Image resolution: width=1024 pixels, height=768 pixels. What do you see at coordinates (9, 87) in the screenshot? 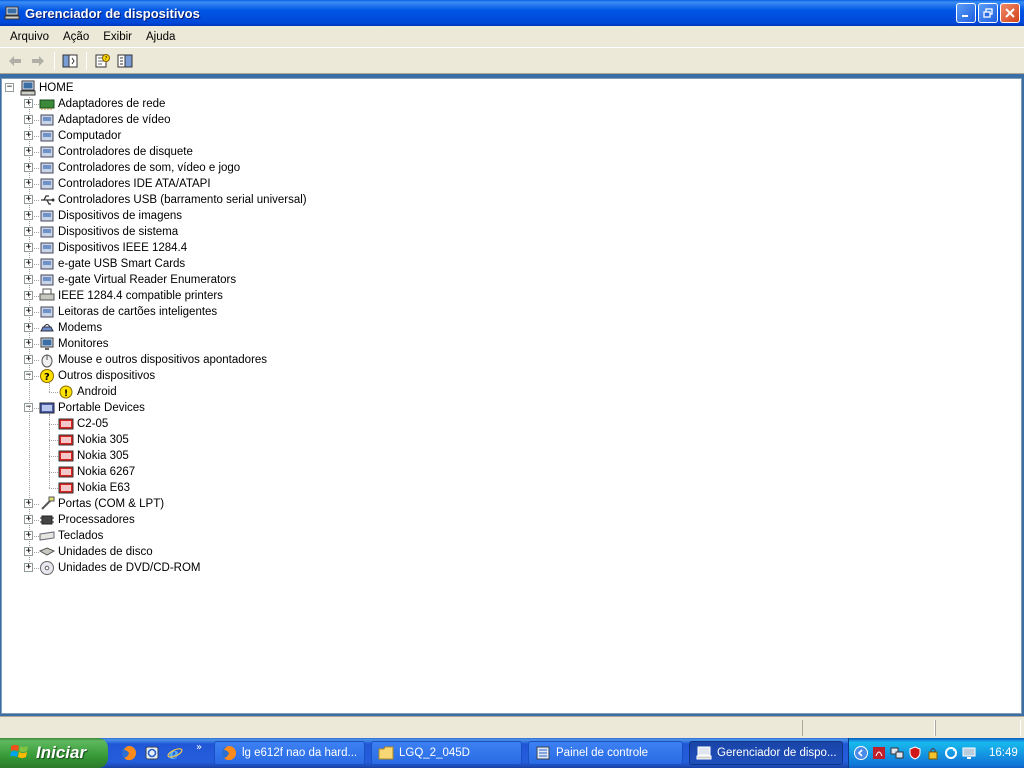
I see `collapse-icon: −` at bounding box center [9, 87].